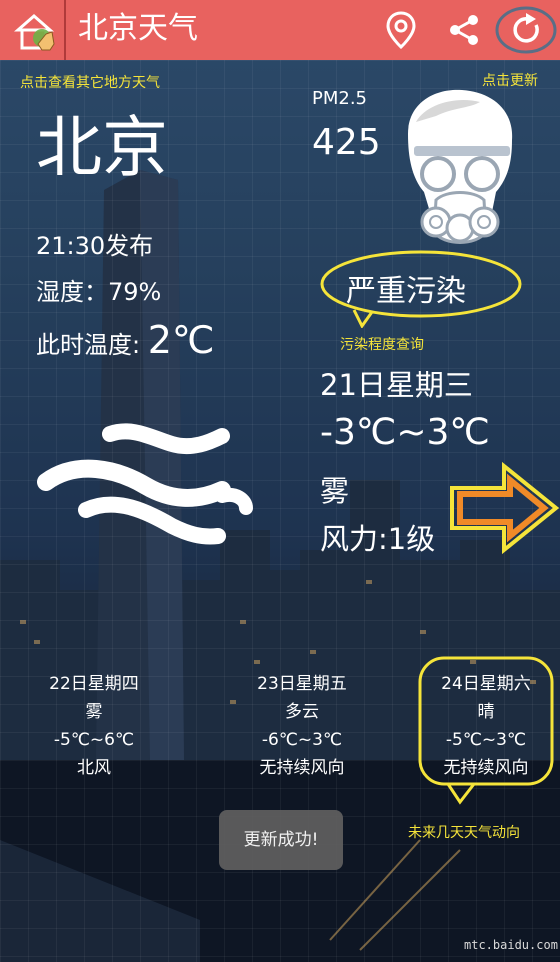 The width and height of the screenshot is (560, 962). What do you see at coordinates (88, 345) in the screenshot?
I see `current-temp-label: 此时温度:` at bounding box center [88, 345].